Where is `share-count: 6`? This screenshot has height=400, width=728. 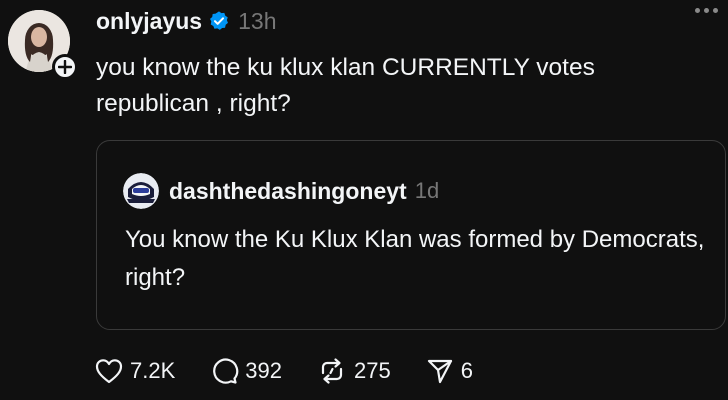 share-count: 6 is located at coordinates (466, 370).